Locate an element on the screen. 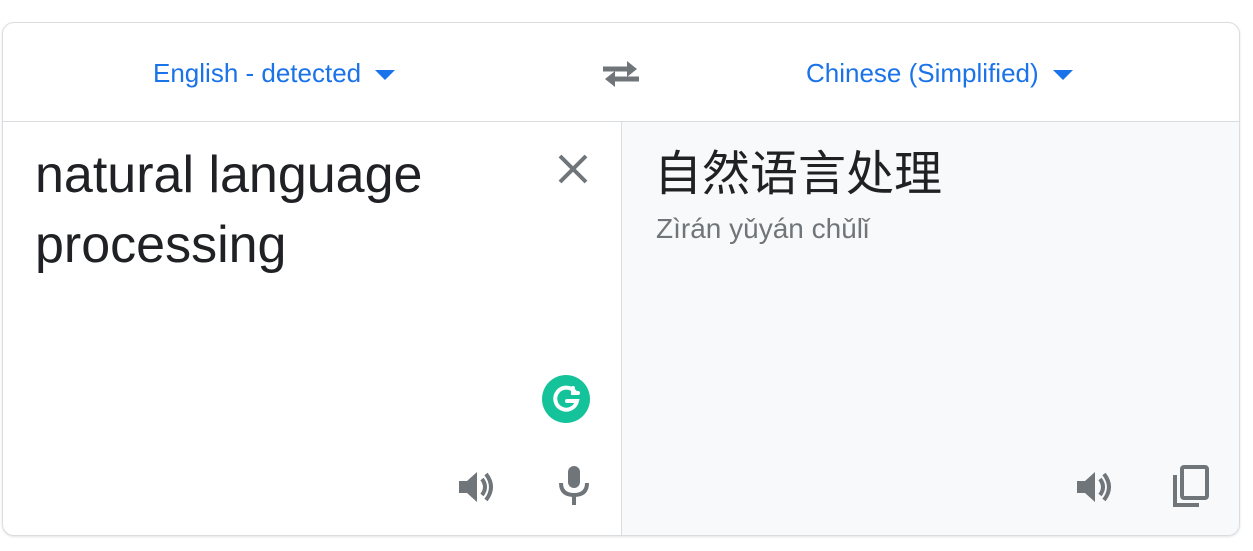 This screenshot has height=551, width=1253. grammarly-icon is located at coordinates (566, 398).